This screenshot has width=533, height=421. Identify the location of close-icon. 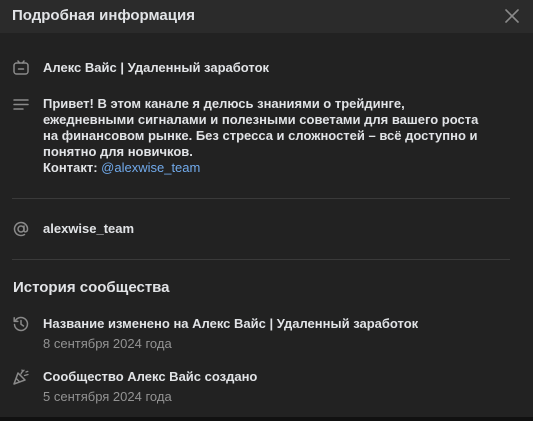
(512, 16).